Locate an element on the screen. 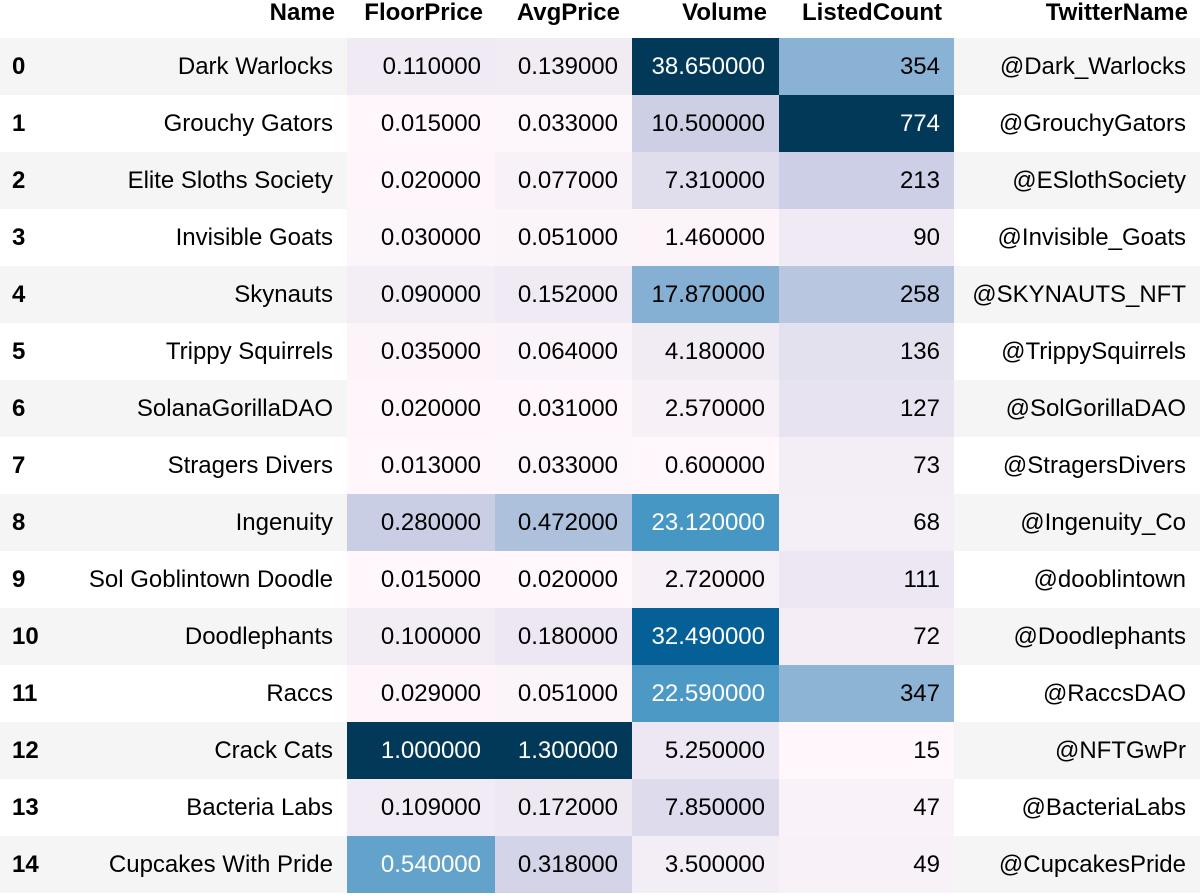 The width and height of the screenshot is (1200, 895). avgprice-cell: 0.064000 is located at coordinates (563, 351).